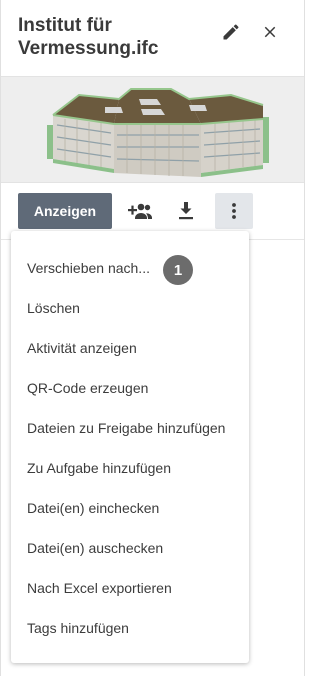  Describe the element at coordinates (87, 388) in the screenshot. I see `menu-item-create-qr-code: QR-Code erzeugen` at that location.